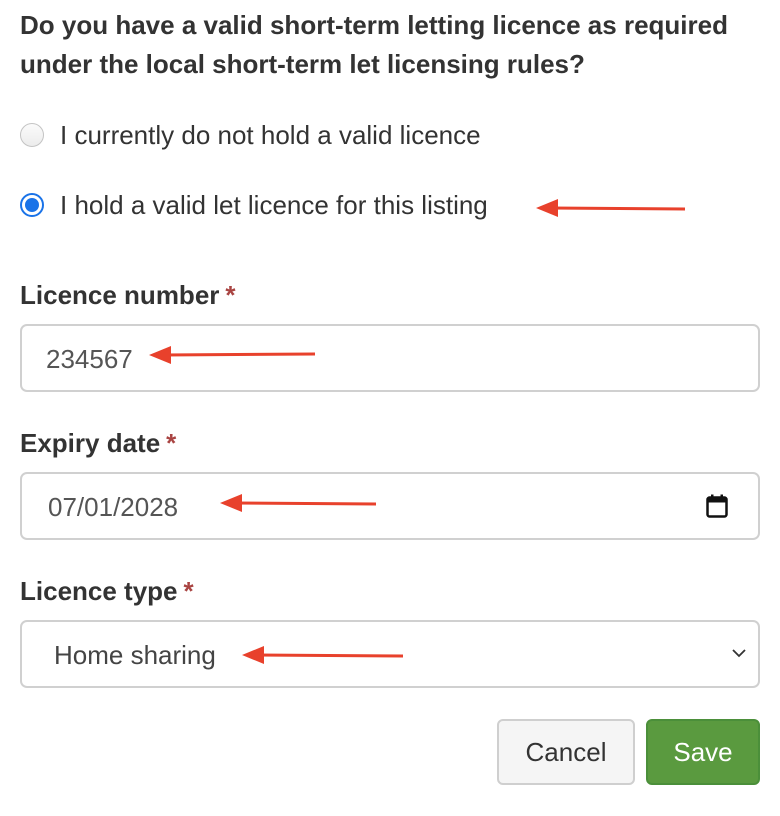  What do you see at coordinates (390, 358) in the screenshot?
I see `licence-number-input: 234567` at bounding box center [390, 358].